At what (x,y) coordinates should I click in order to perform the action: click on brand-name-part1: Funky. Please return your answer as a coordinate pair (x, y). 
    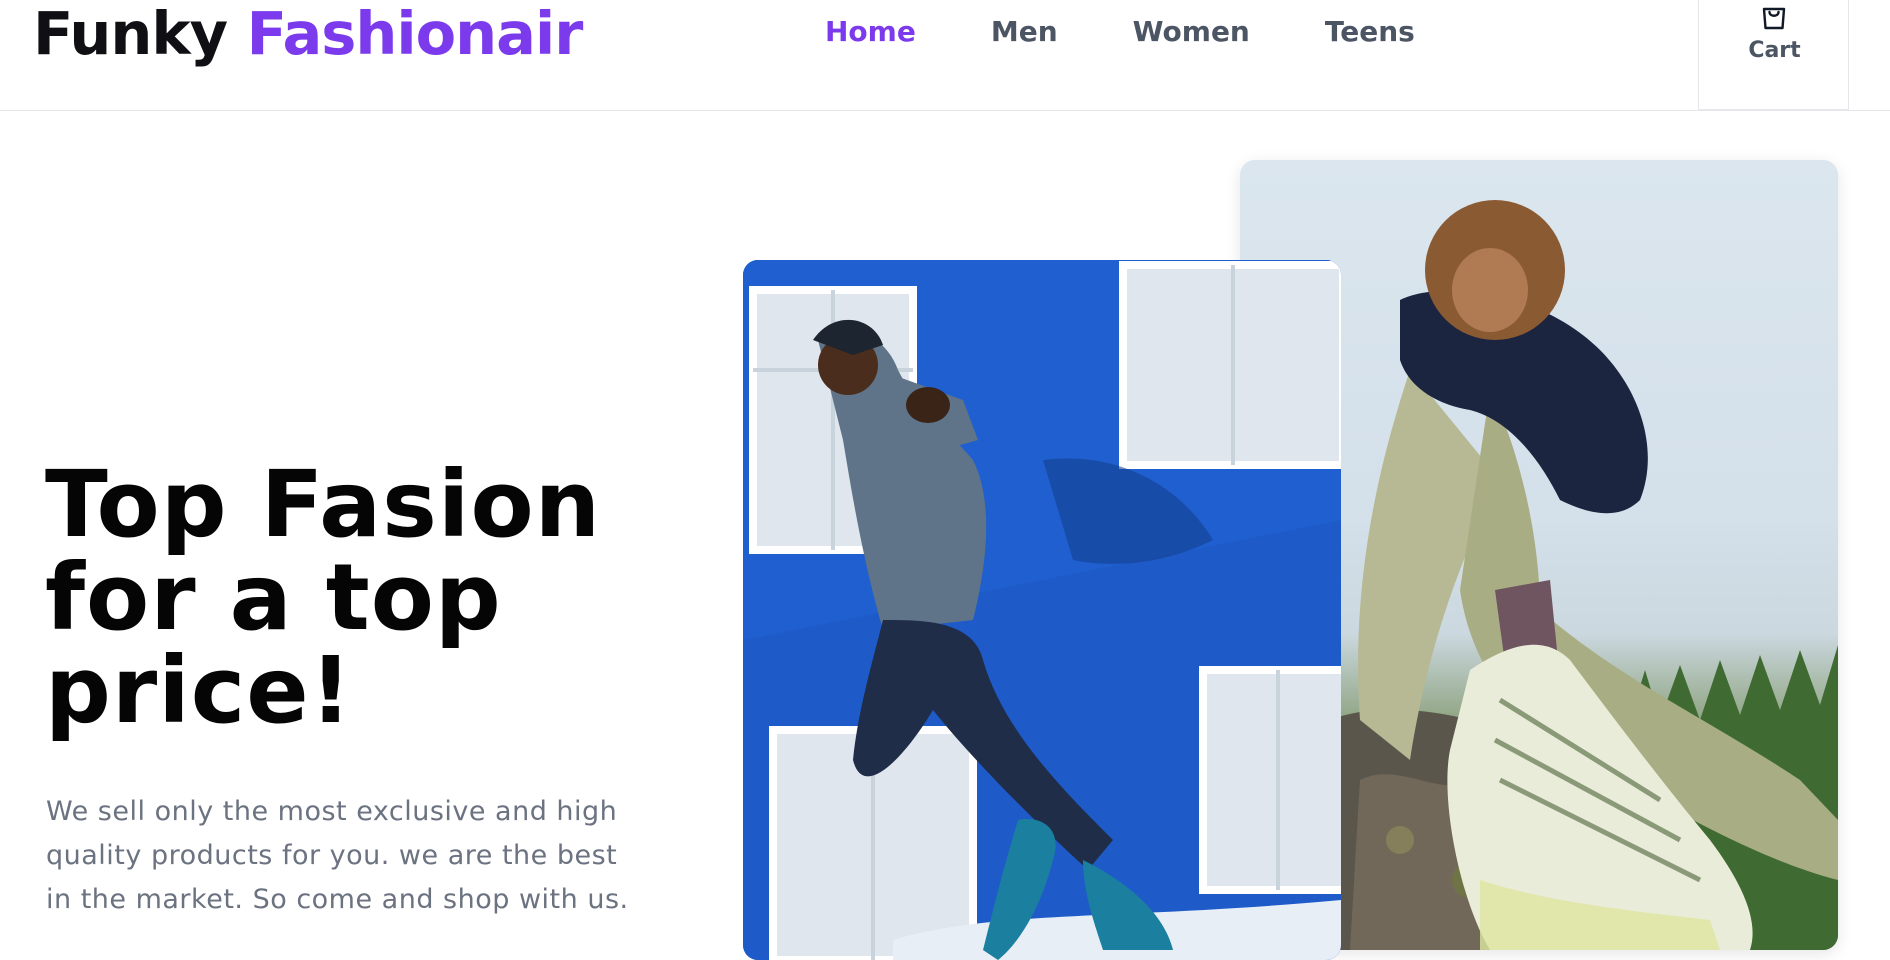
    Looking at the image, I should click on (130, 34).